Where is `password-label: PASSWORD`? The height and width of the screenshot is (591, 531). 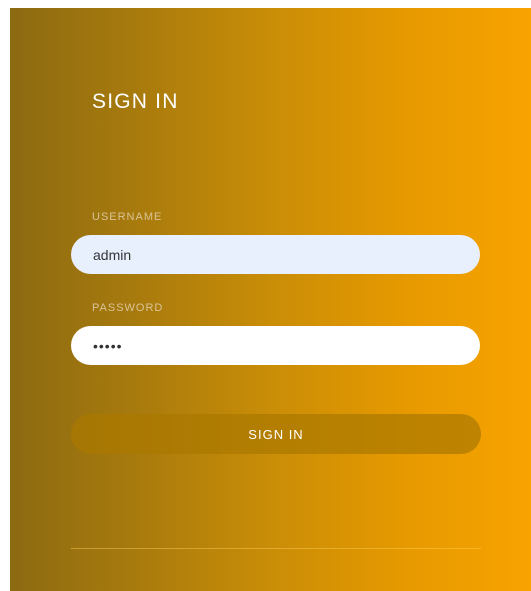 password-label: PASSWORD is located at coordinates (128, 308).